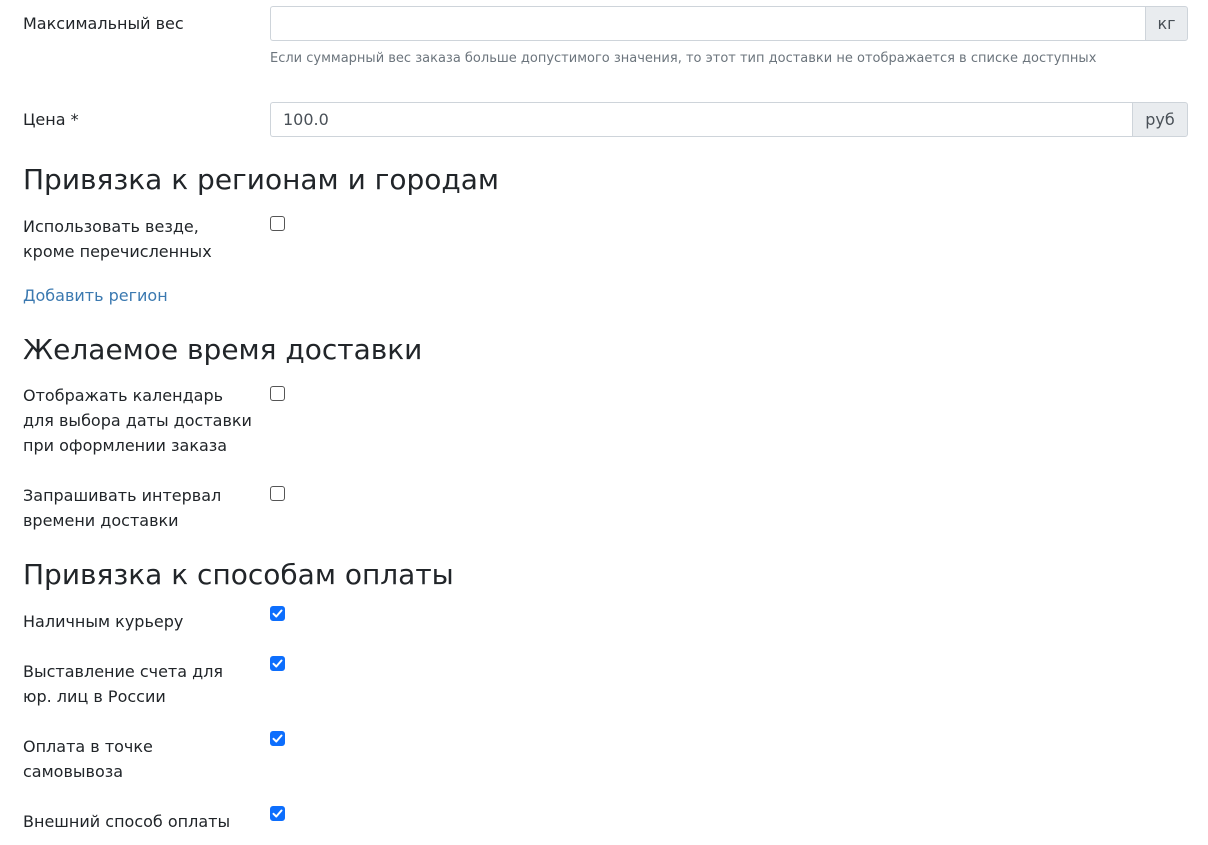  Describe the element at coordinates (277, 393) in the screenshot. I see `calendar-checkbox` at that location.